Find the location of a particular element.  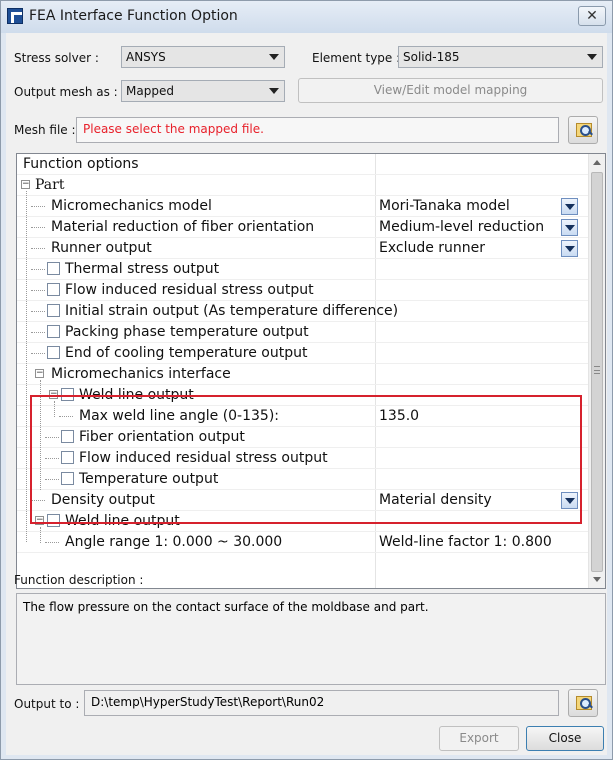

element-type-select: Solid-185 is located at coordinates (500, 57).